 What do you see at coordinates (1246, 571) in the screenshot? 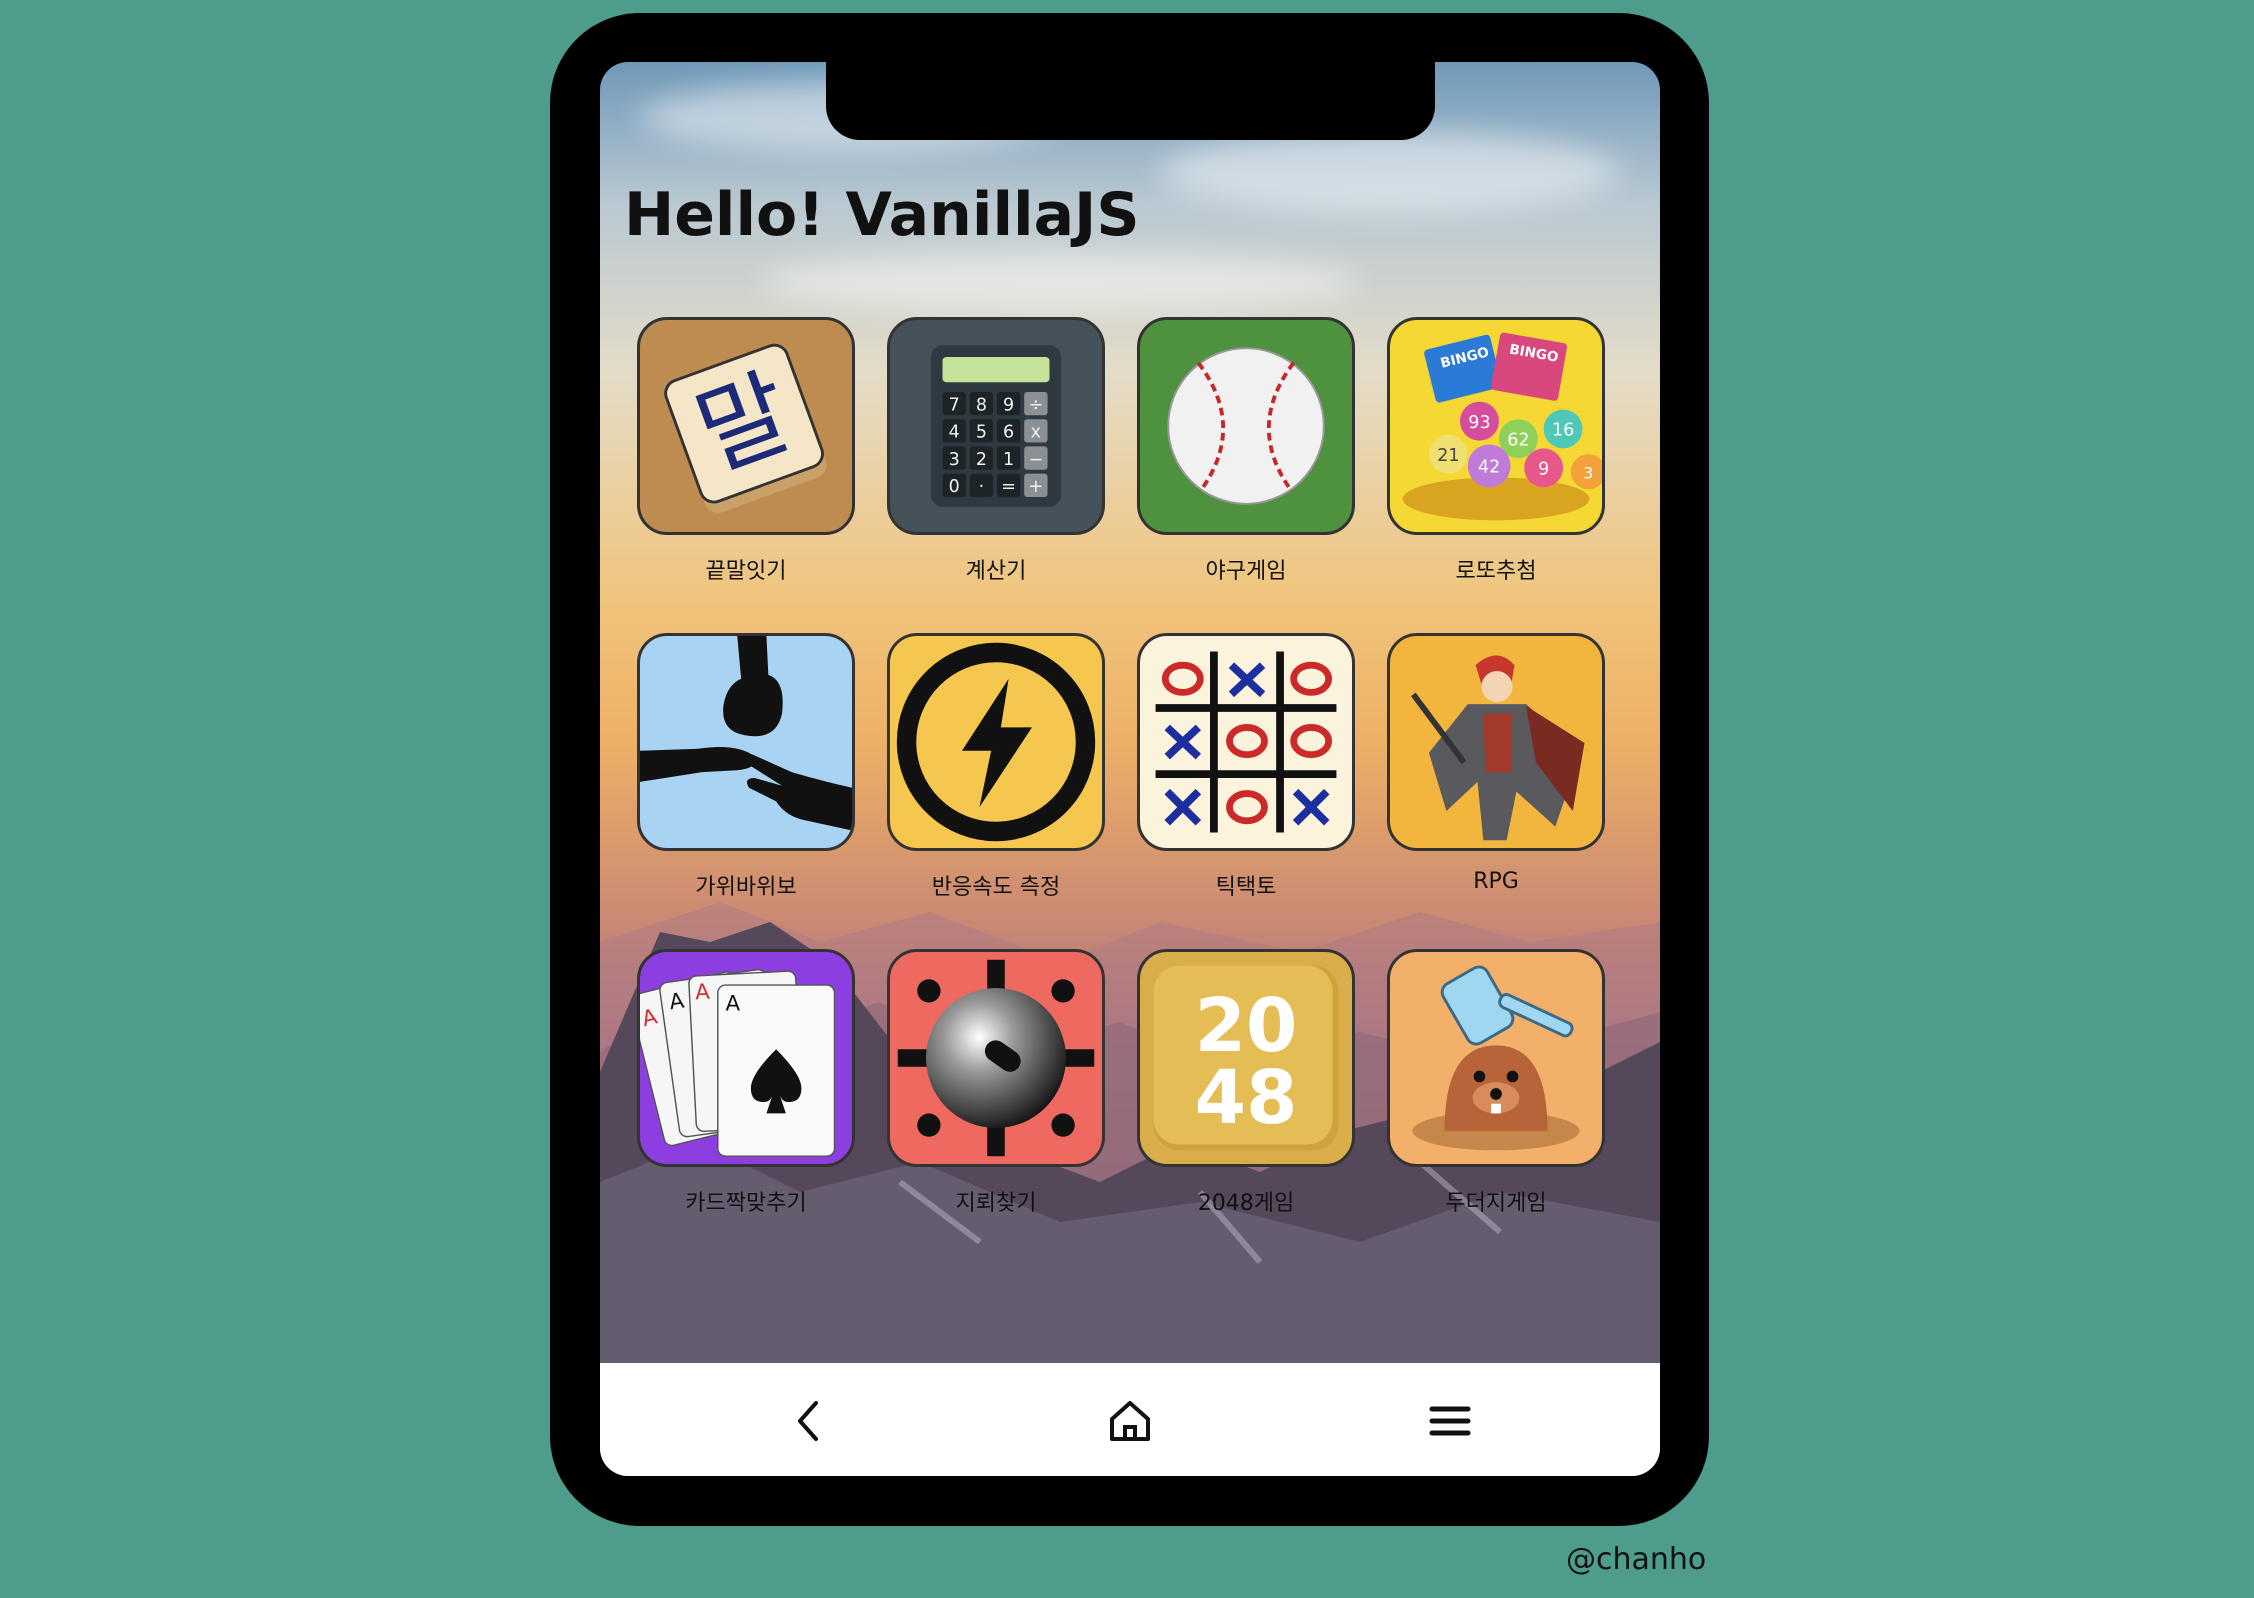
I see `app-label: 야구게임` at bounding box center [1246, 571].